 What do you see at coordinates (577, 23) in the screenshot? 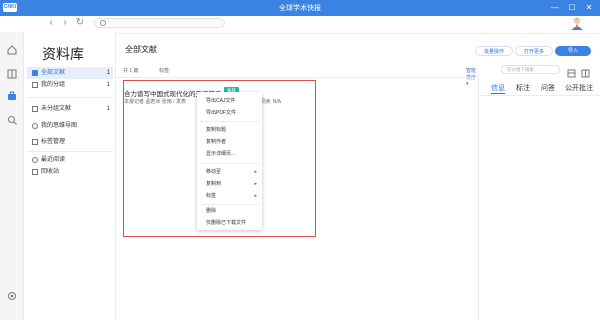
I see `avatar` at bounding box center [577, 23].